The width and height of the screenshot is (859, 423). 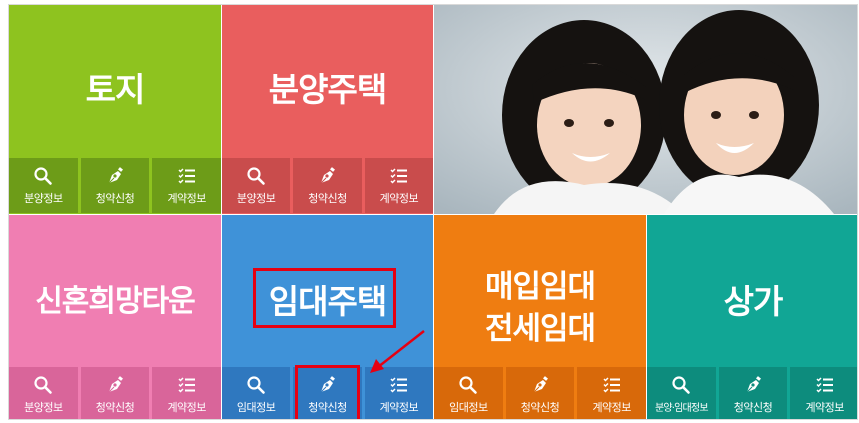 I want to click on land-contract-info-button: 계약정보, so click(x=186, y=185).